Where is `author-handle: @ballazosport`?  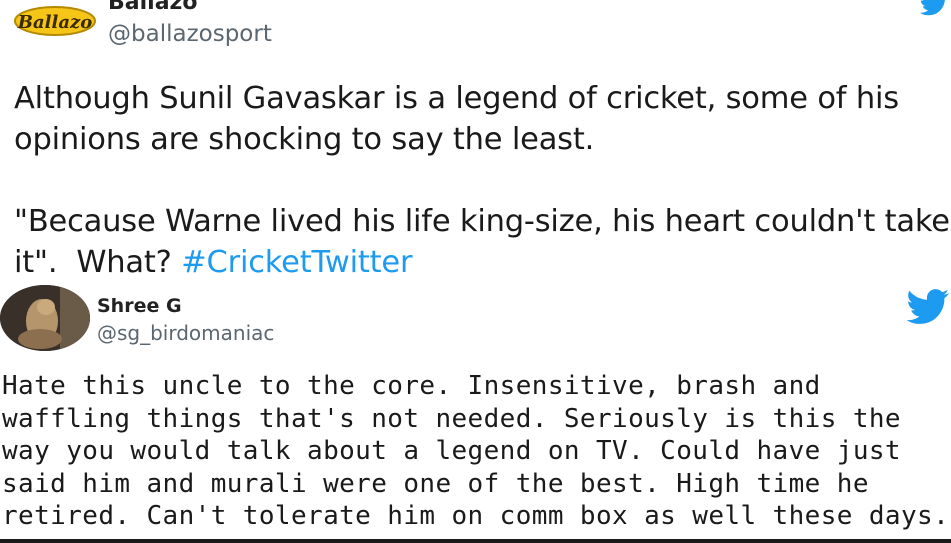 author-handle: @ballazosport is located at coordinates (190, 34).